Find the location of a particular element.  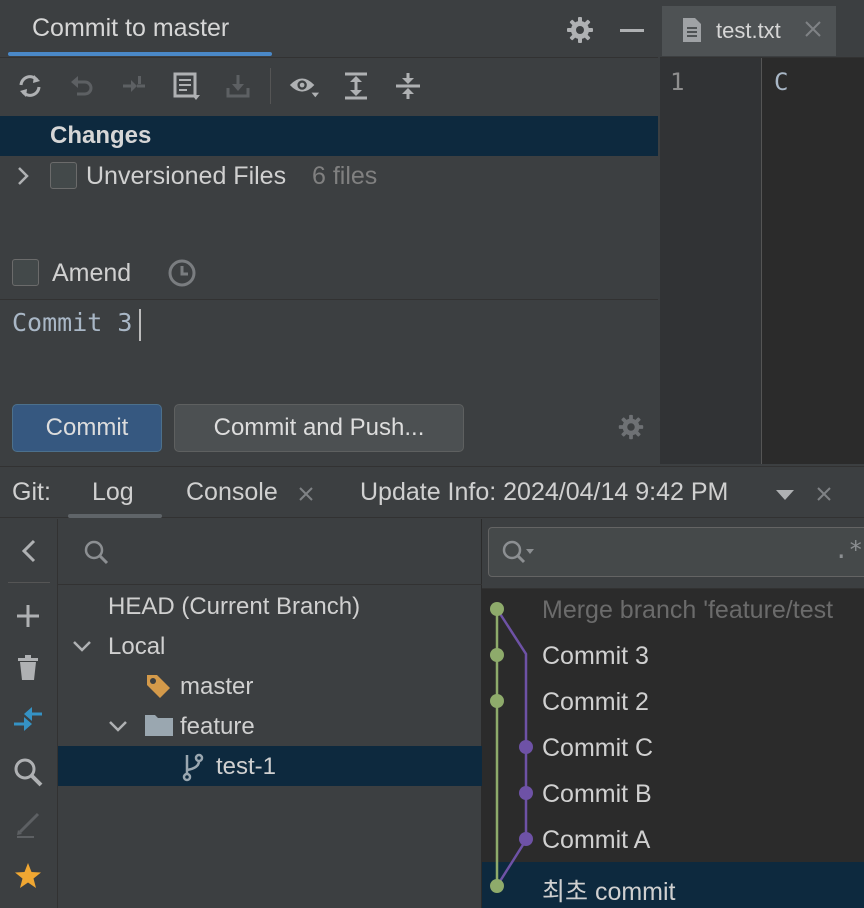

line-number: 1 is located at coordinates (677, 82).